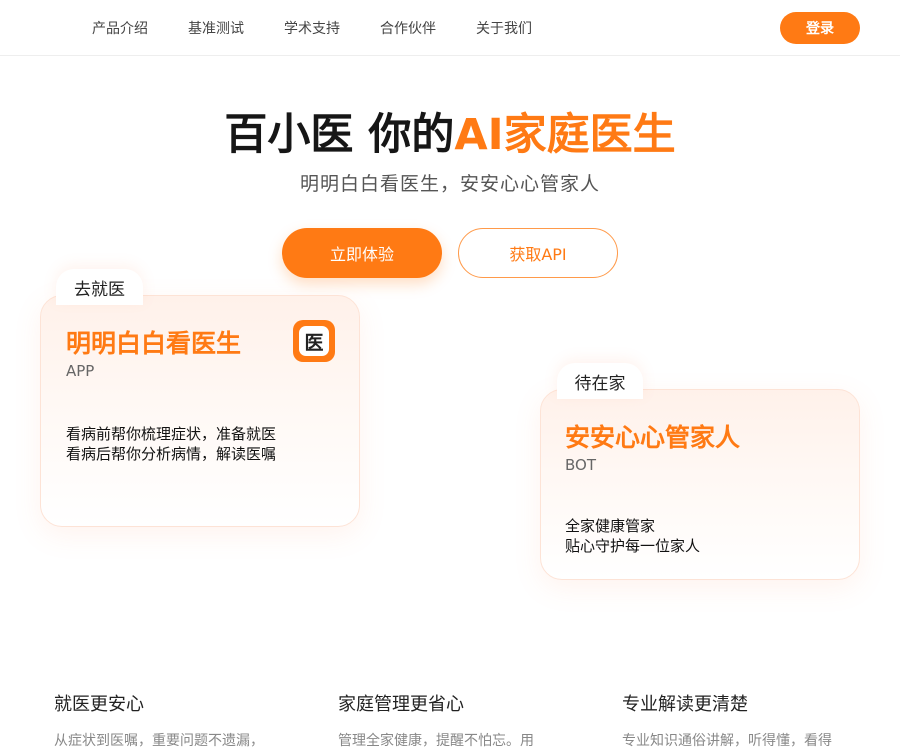 The width and height of the screenshot is (900, 750). I want to click on card-bot-kind: BOT, so click(580, 465).